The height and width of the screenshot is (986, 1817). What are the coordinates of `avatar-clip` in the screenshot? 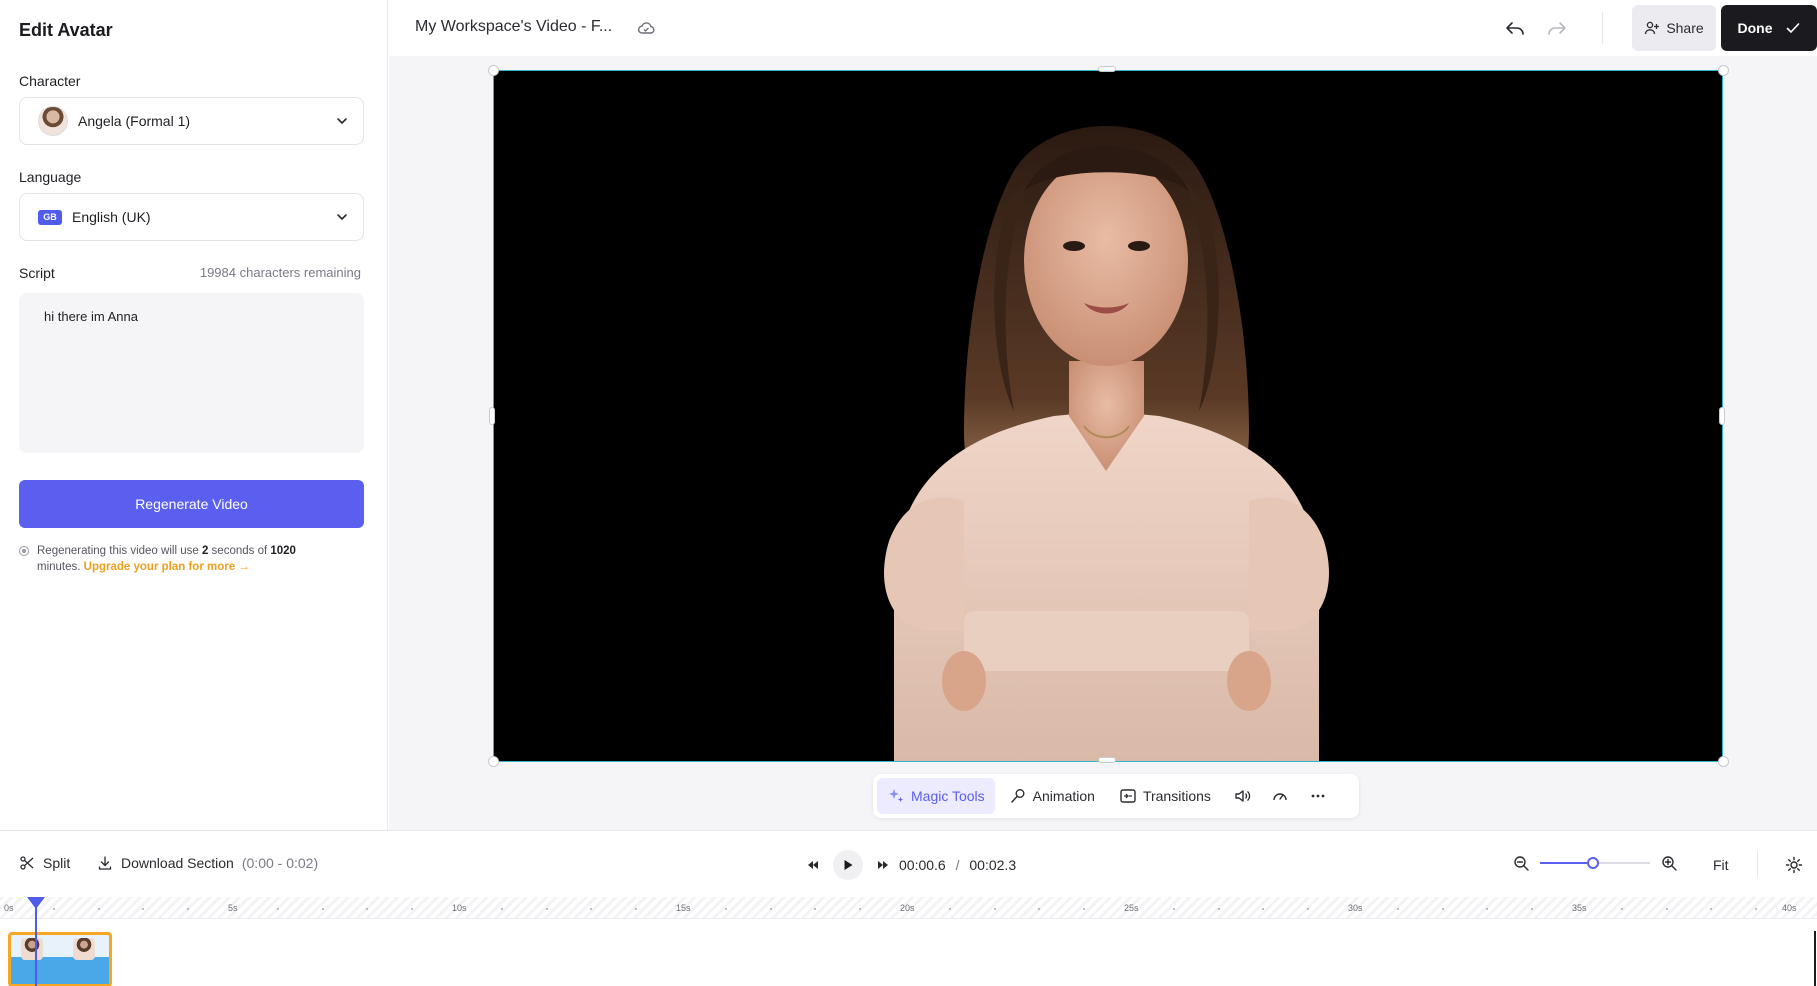 It's located at (60, 959).